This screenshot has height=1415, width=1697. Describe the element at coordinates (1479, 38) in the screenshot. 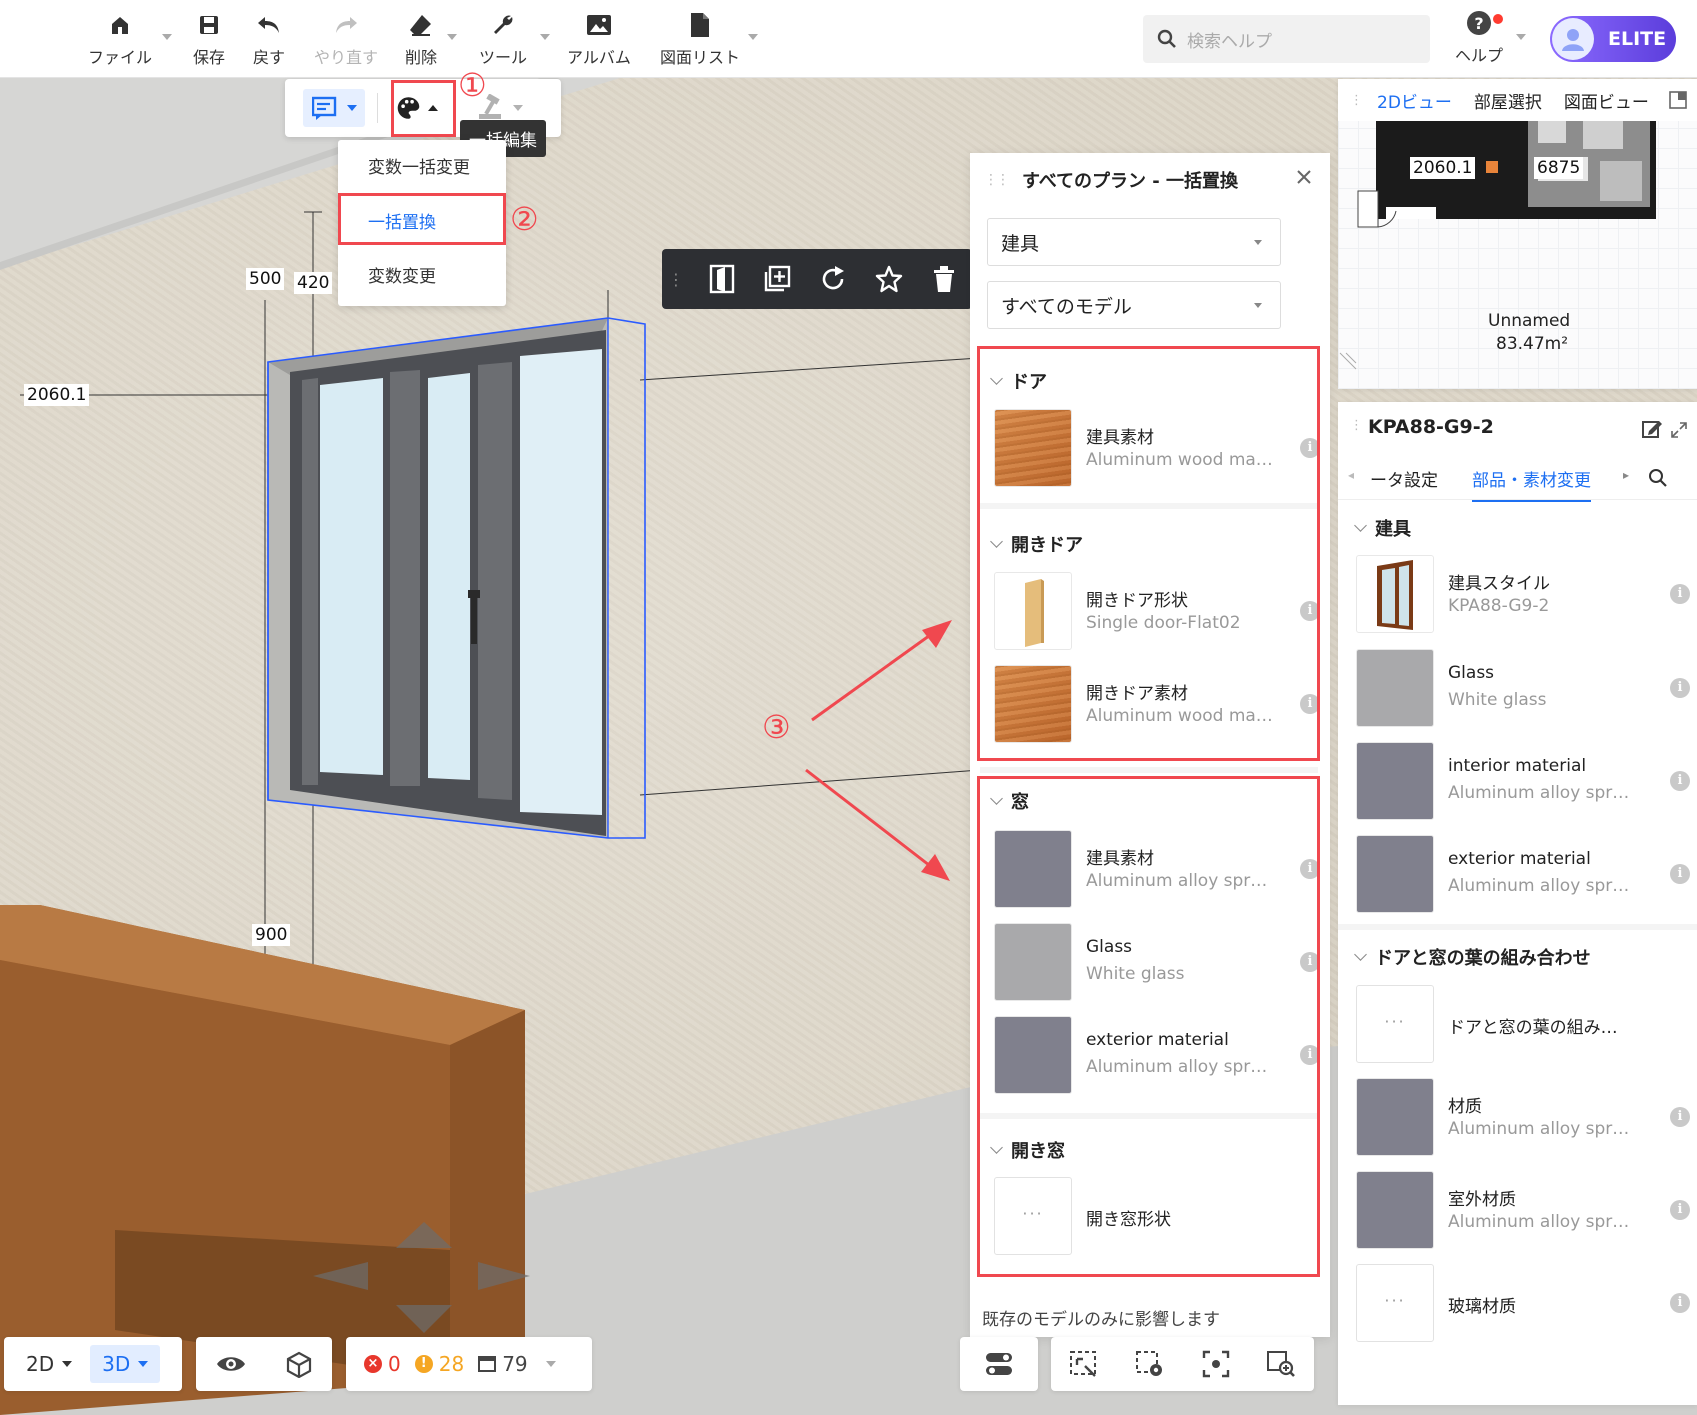

I see `help-button: ? ヘルプ` at that location.